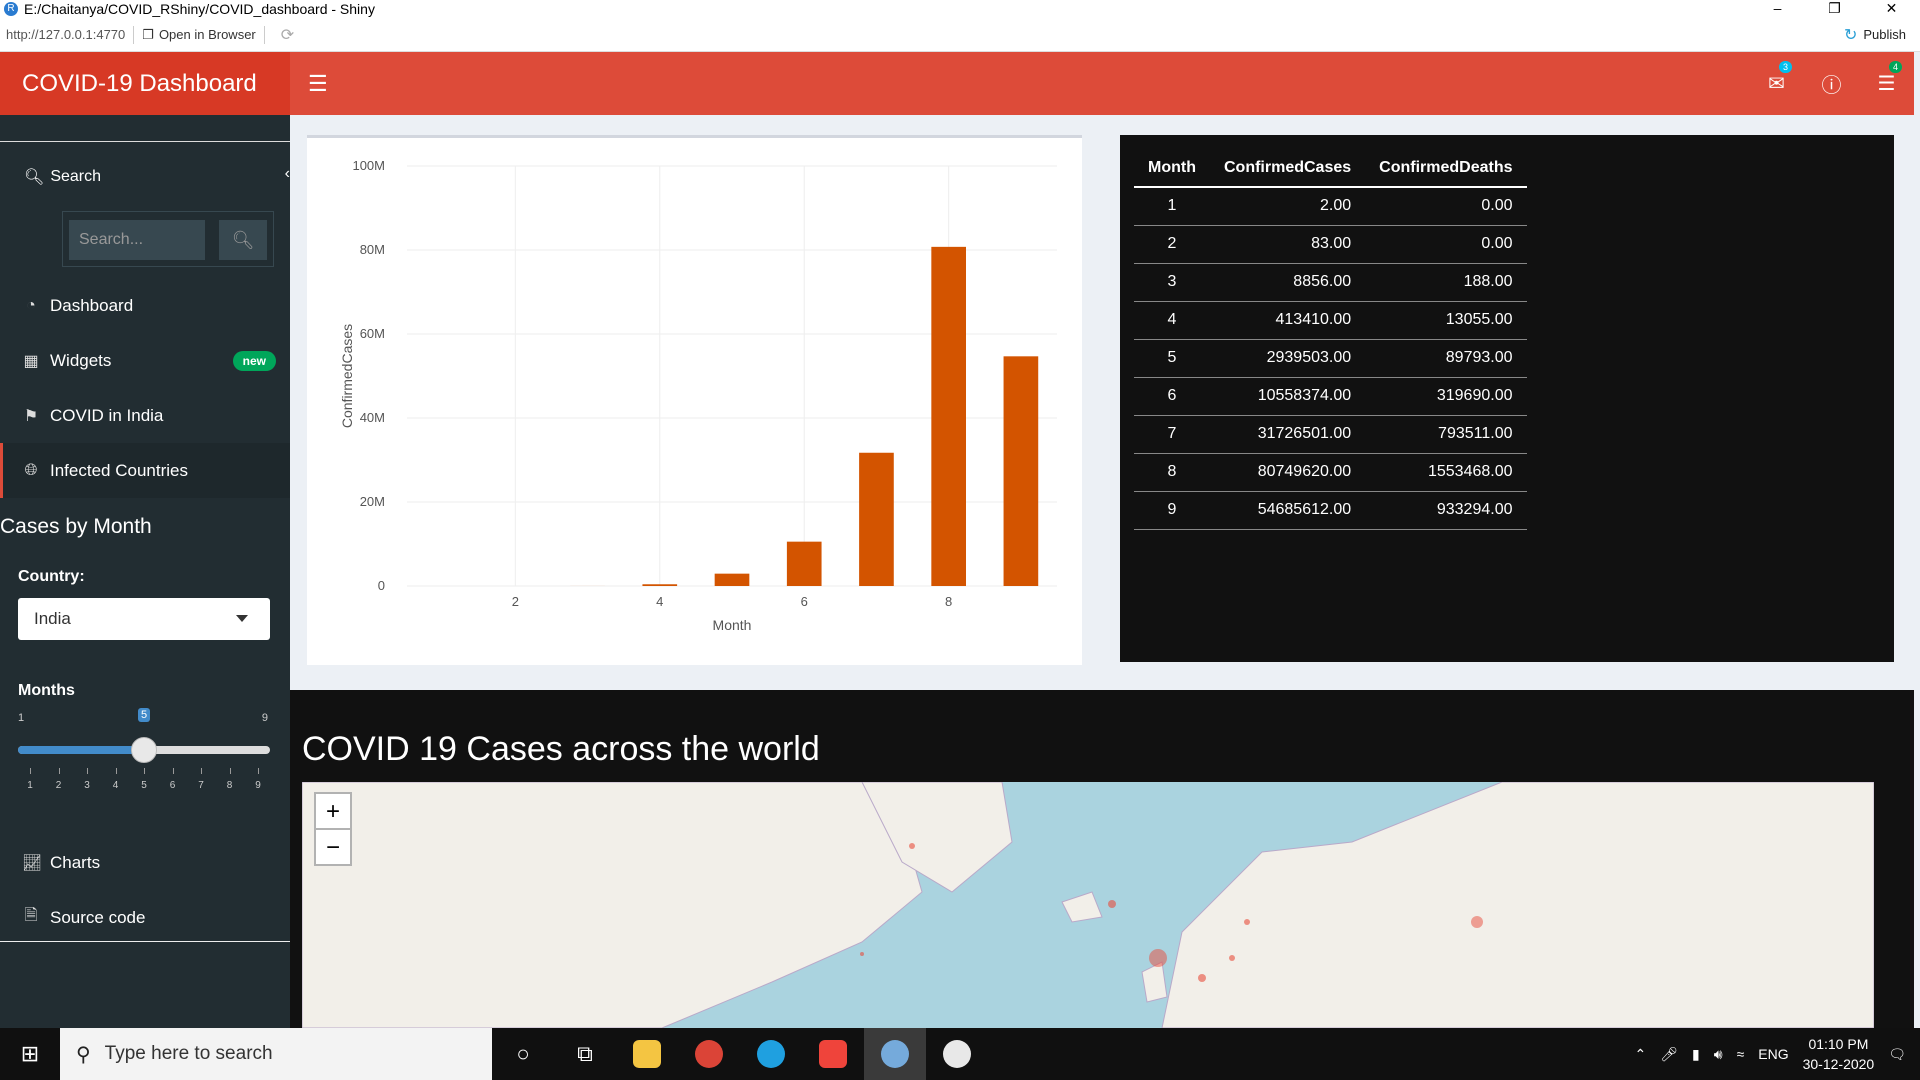 This screenshot has height=1080, width=1920. Describe the element at coordinates (1839, 1054) in the screenshot. I see `taskbar-clock: 01:10 PM 30-12-2020` at that location.